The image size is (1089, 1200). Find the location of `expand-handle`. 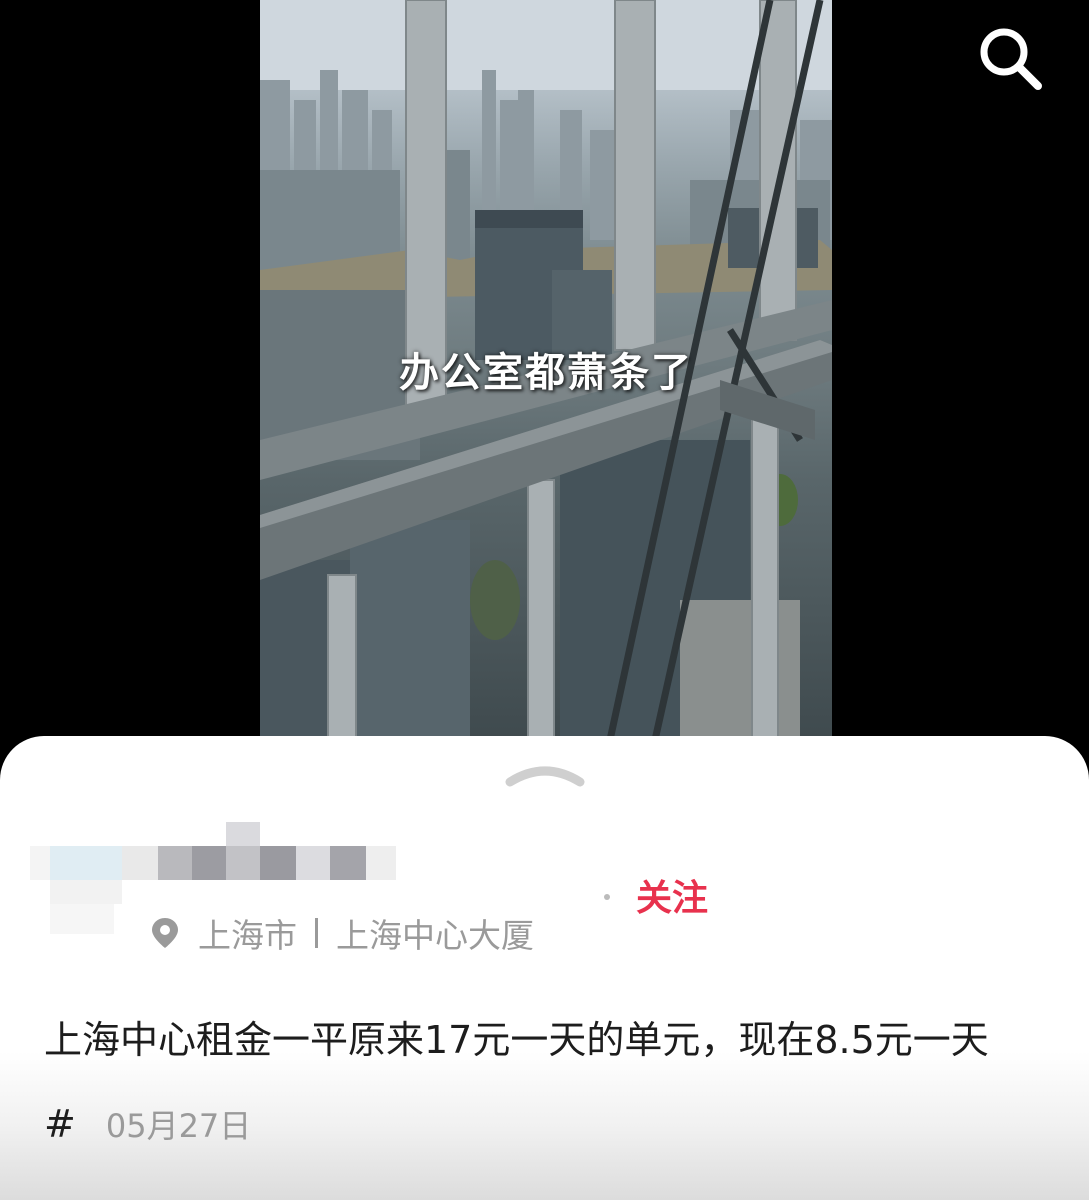

expand-handle is located at coordinates (545, 772).